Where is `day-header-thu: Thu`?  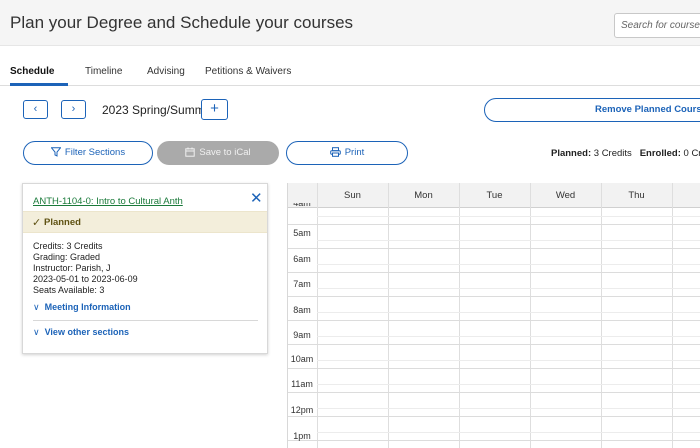 day-header-thu: Thu is located at coordinates (636, 195).